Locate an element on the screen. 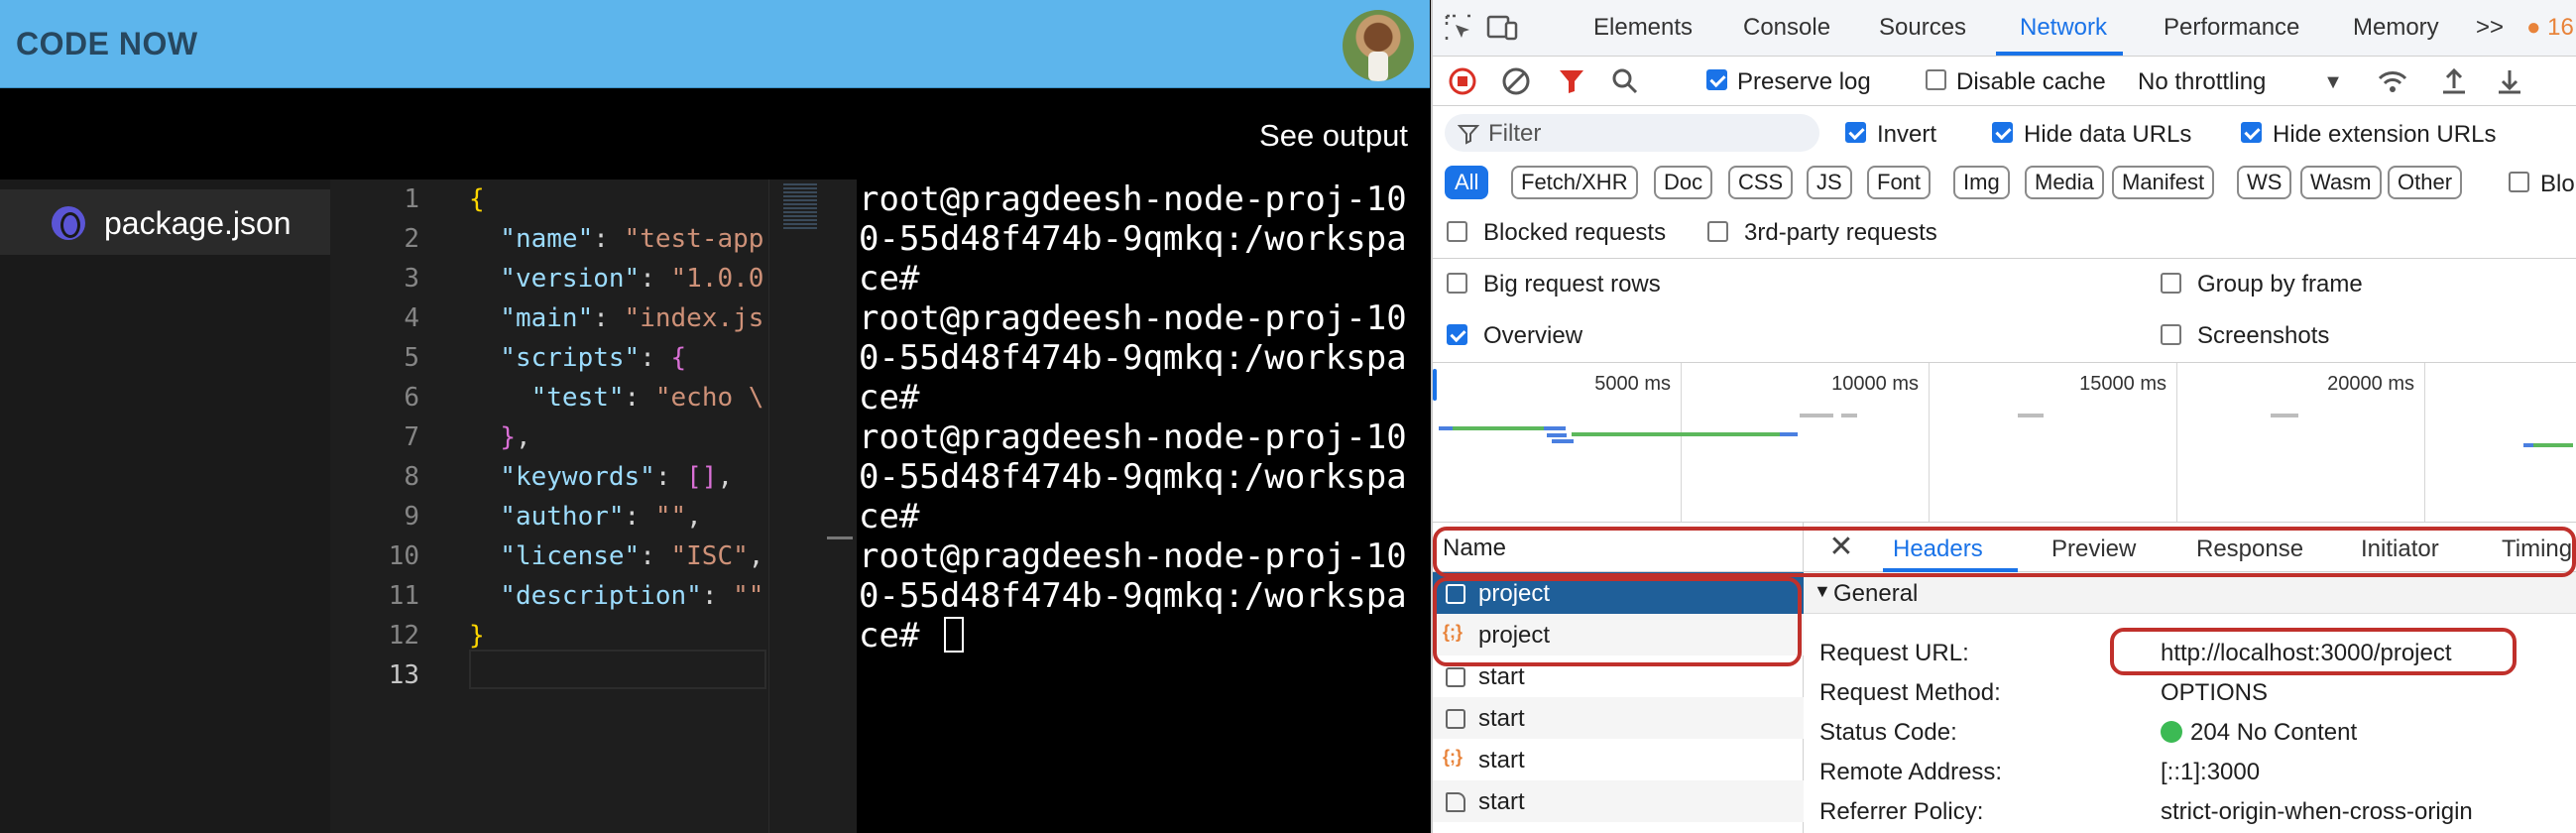 The height and width of the screenshot is (833, 2576). filter-icon is located at coordinates (1469, 134).